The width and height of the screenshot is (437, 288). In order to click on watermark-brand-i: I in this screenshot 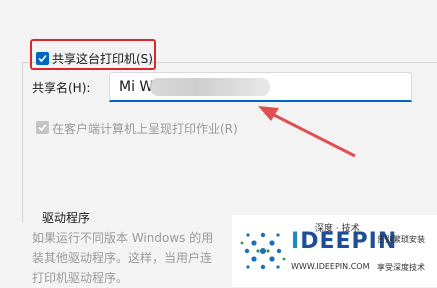, I will do `click(296, 241)`.